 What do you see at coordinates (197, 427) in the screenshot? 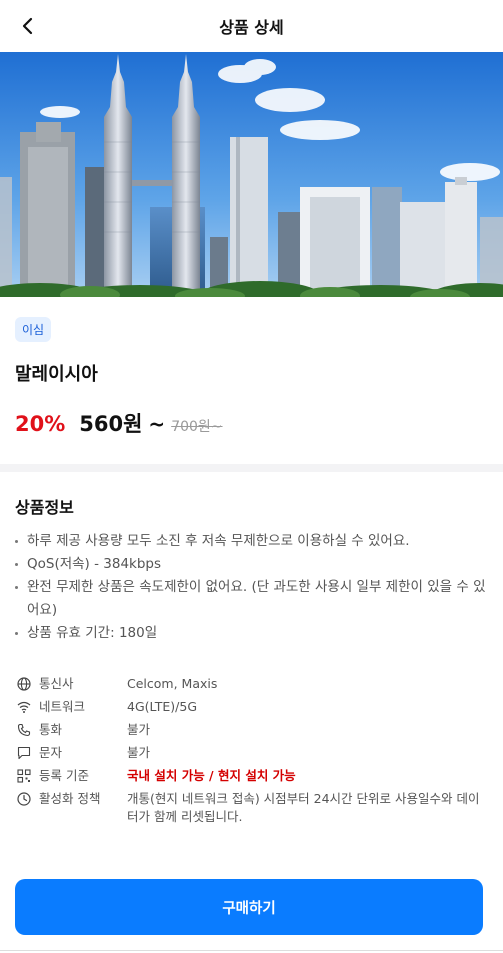
I see `original-price: 700원~` at bounding box center [197, 427].